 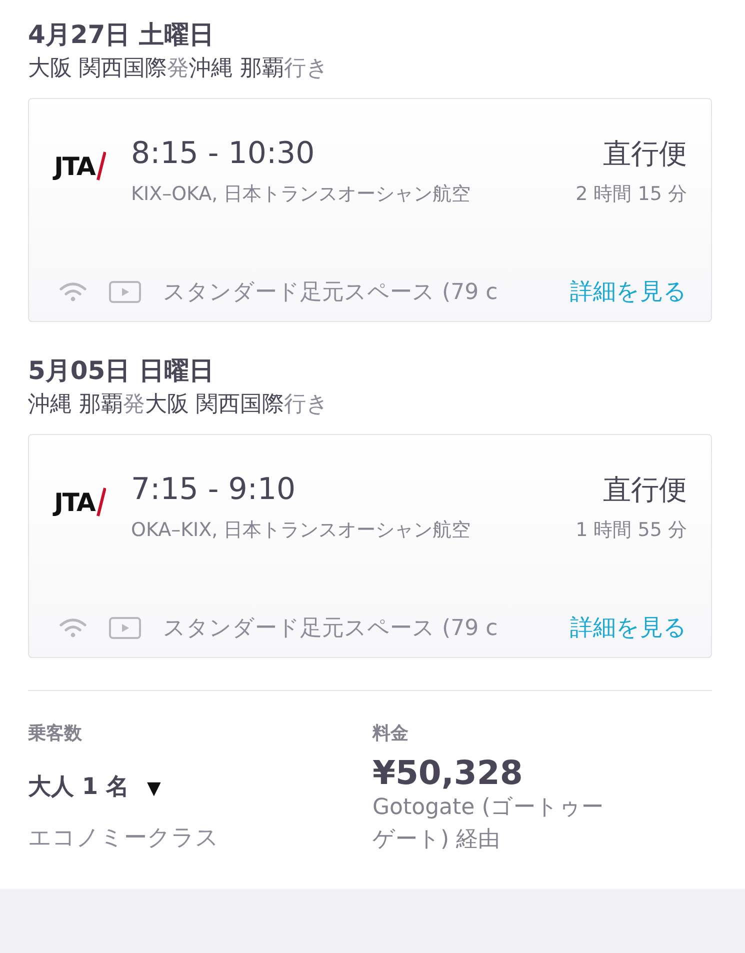 What do you see at coordinates (488, 824) in the screenshot?
I see `booking-provider: Gotogate (ゴートゥーゲート) 経由` at bounding box center [488, 824].